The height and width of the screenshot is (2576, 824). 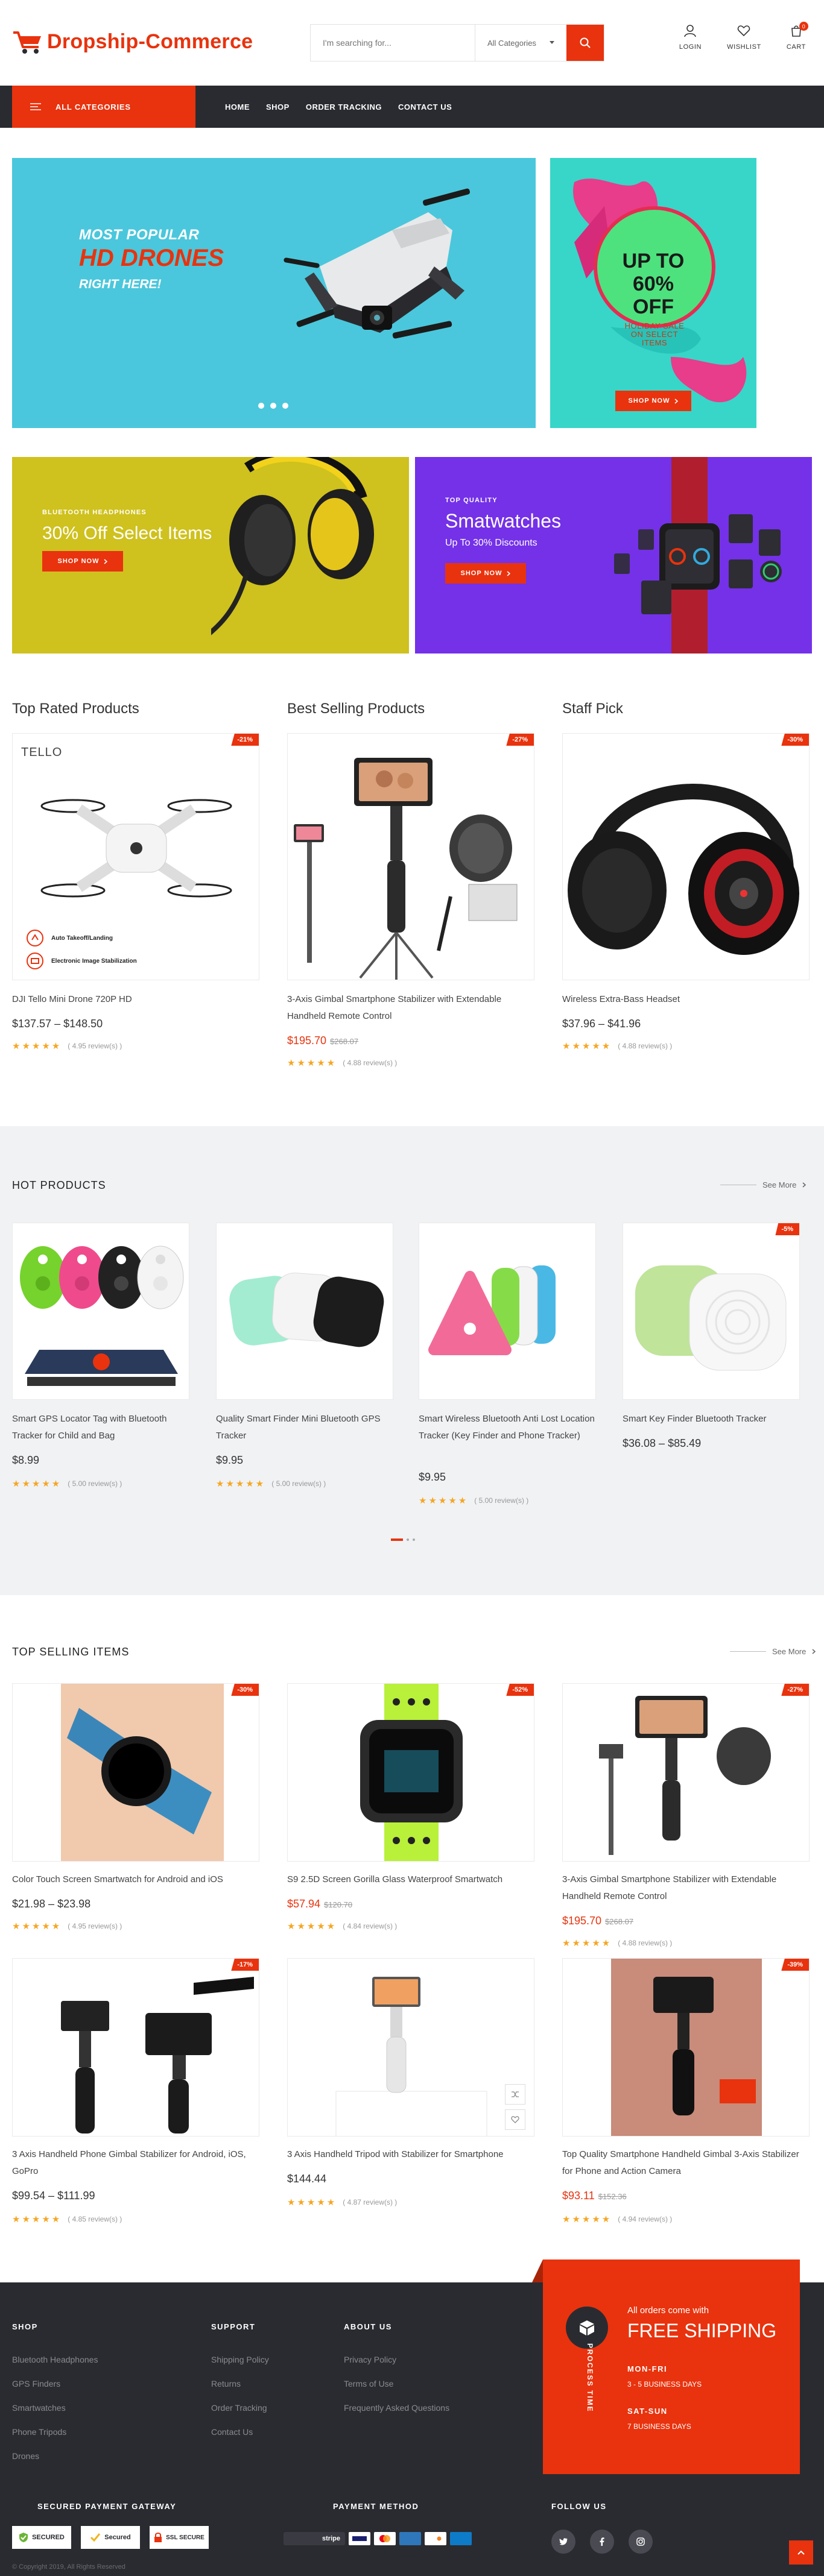 I want to click on key-finder-image, so click(x=711, y=1318).